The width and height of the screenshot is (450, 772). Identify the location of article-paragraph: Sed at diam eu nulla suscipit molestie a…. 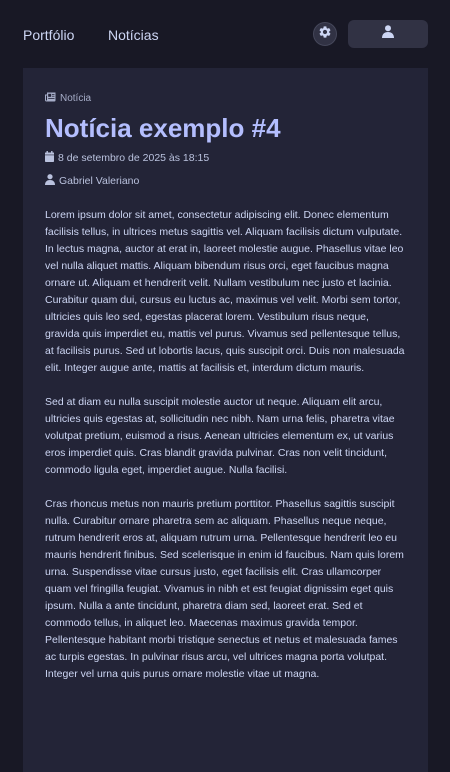
(220, 436).